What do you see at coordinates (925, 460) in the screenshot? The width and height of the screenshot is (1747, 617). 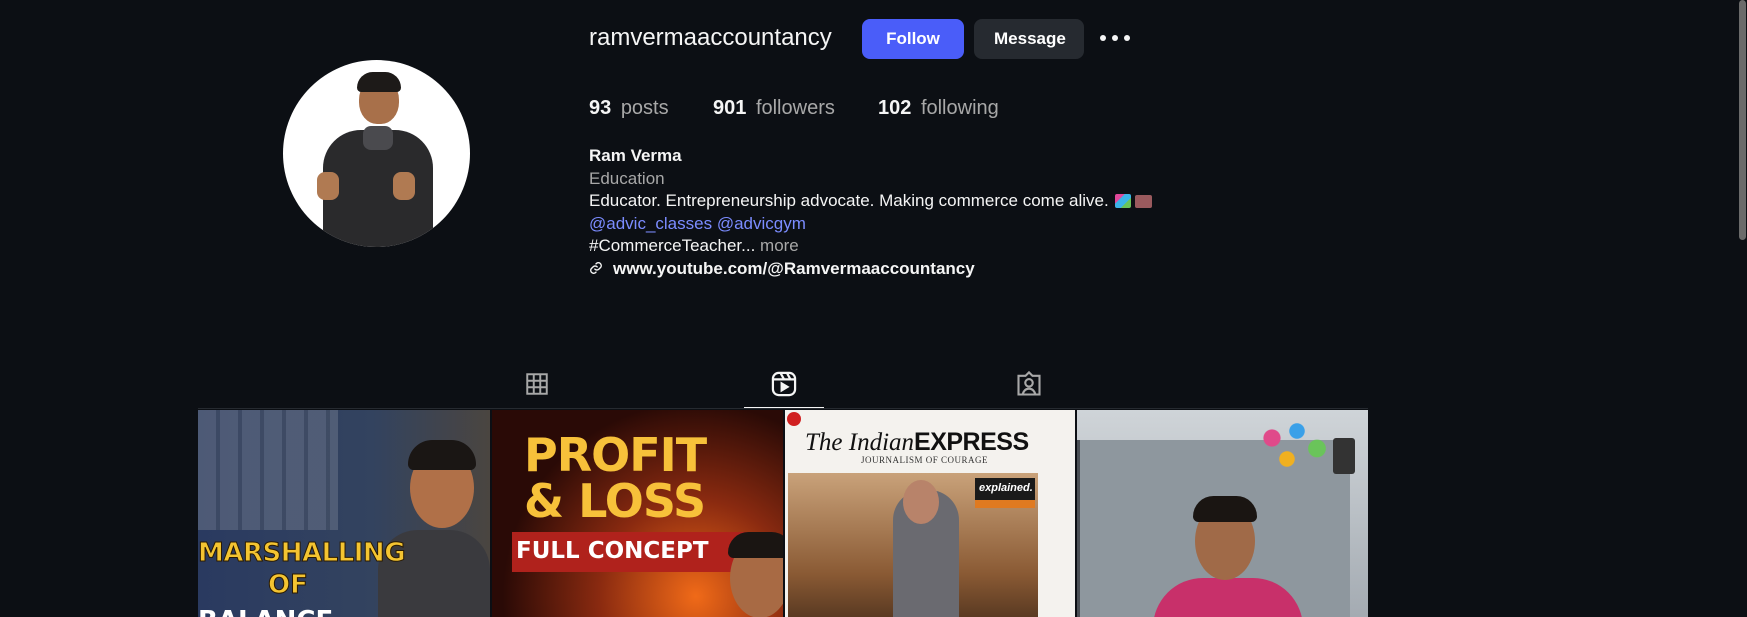 I see `newspaper-tagline: JOURNALISM OF COURAGE` at bounding box center [925, 460].